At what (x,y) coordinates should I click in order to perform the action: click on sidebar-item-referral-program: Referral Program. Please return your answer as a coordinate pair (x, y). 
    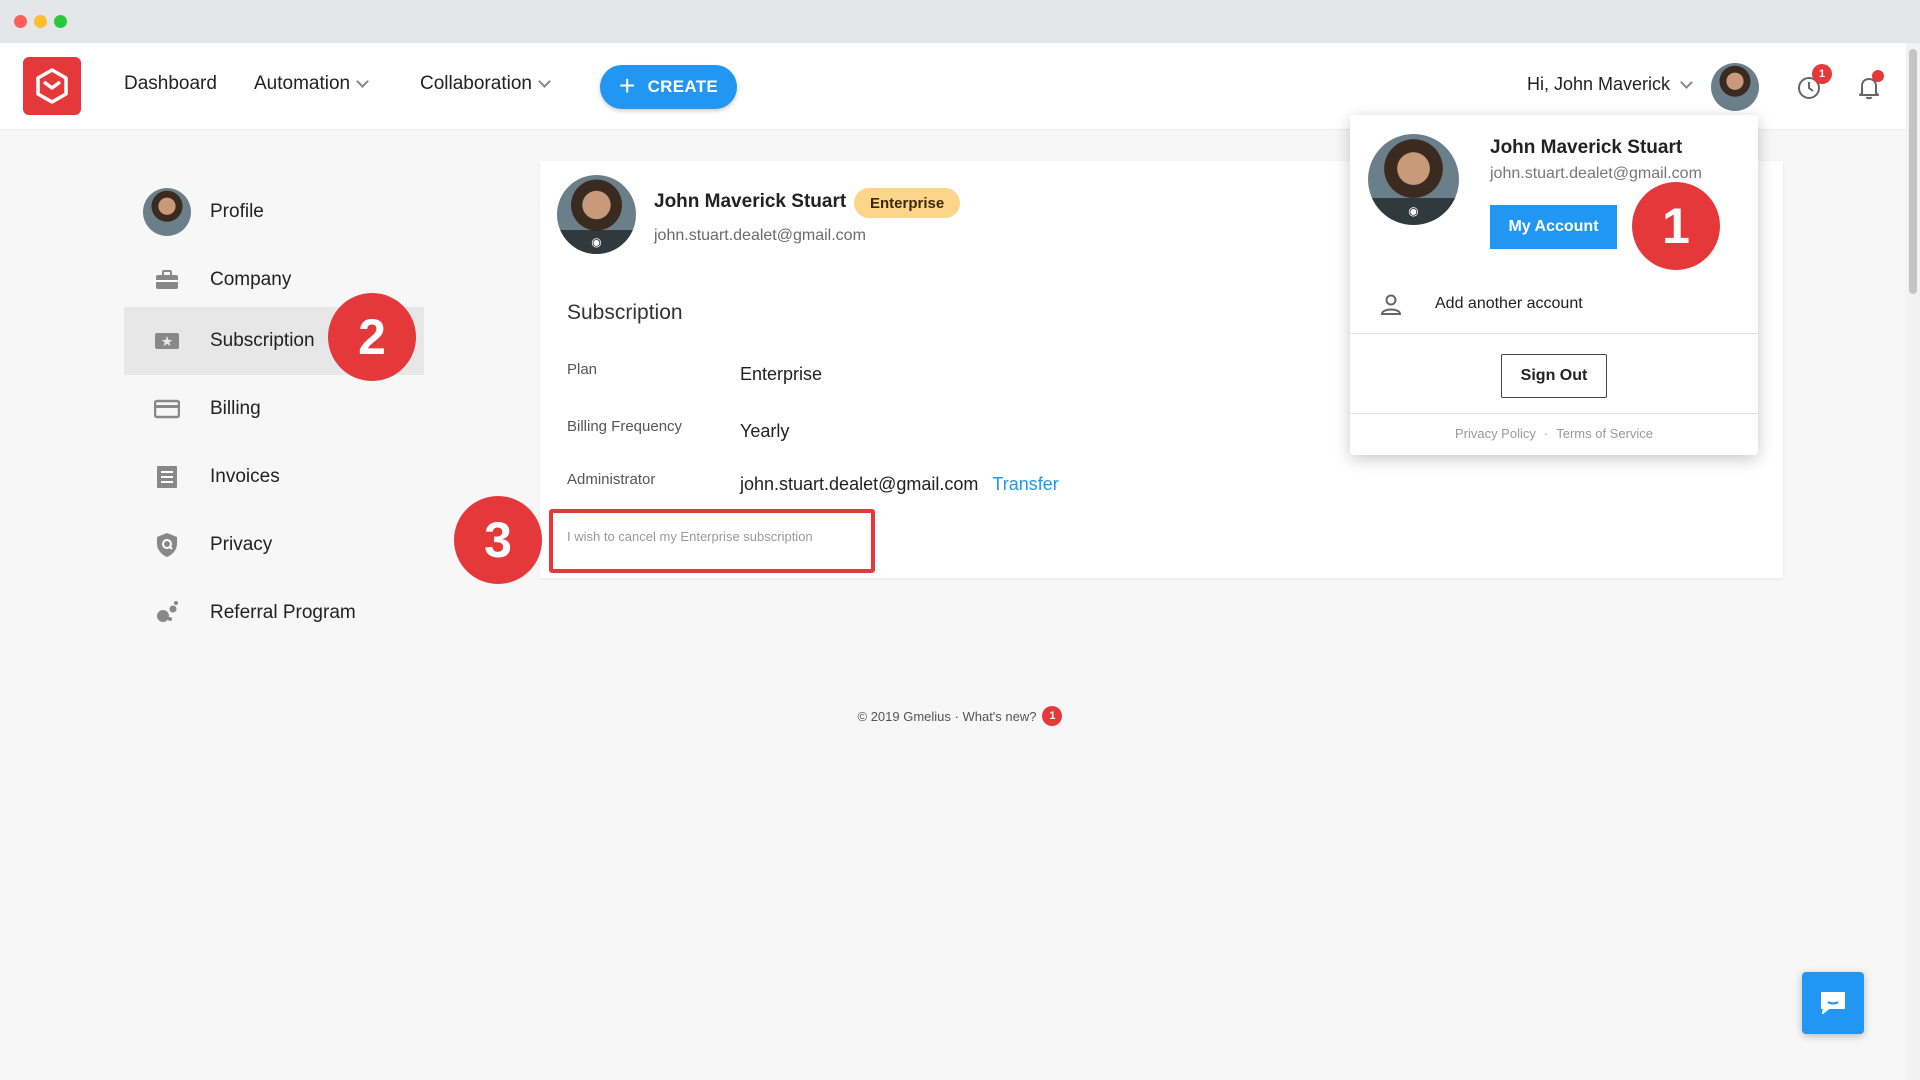
    Looking at the image, I should click on (274, 613).